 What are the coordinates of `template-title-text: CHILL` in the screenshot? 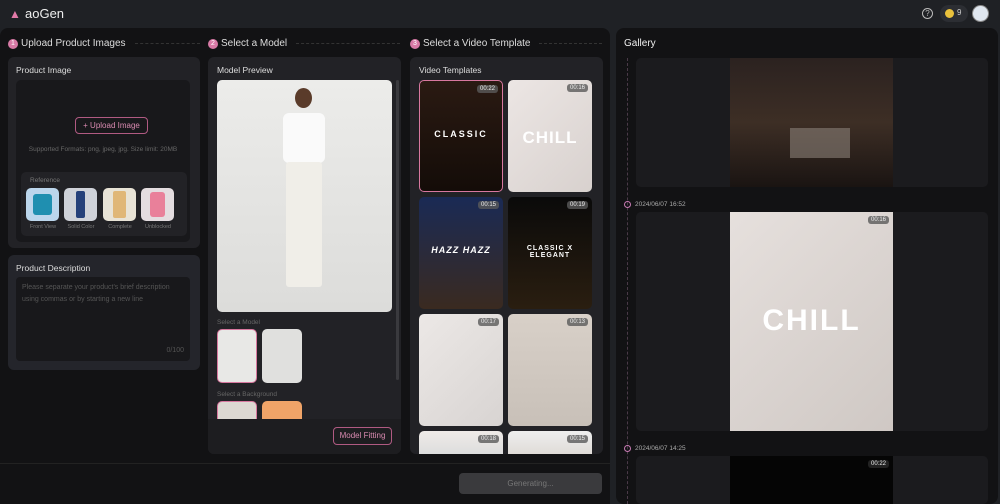 It's located at (550, 137).